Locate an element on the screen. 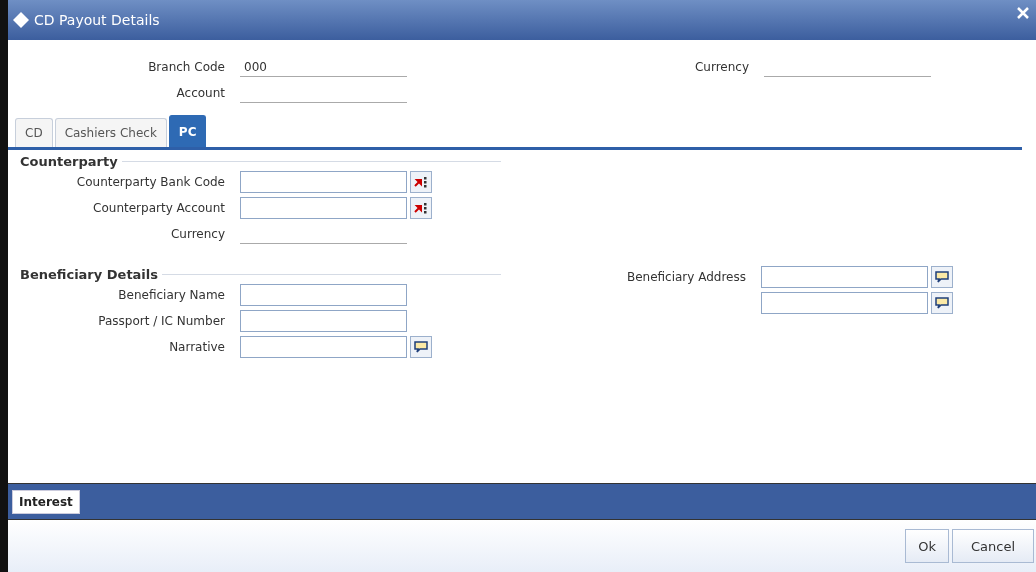 Image resolution: width=1036 pixels, height=572 pixels. field-label: Counterparty Bank Code is located at coordinates (150, 182).